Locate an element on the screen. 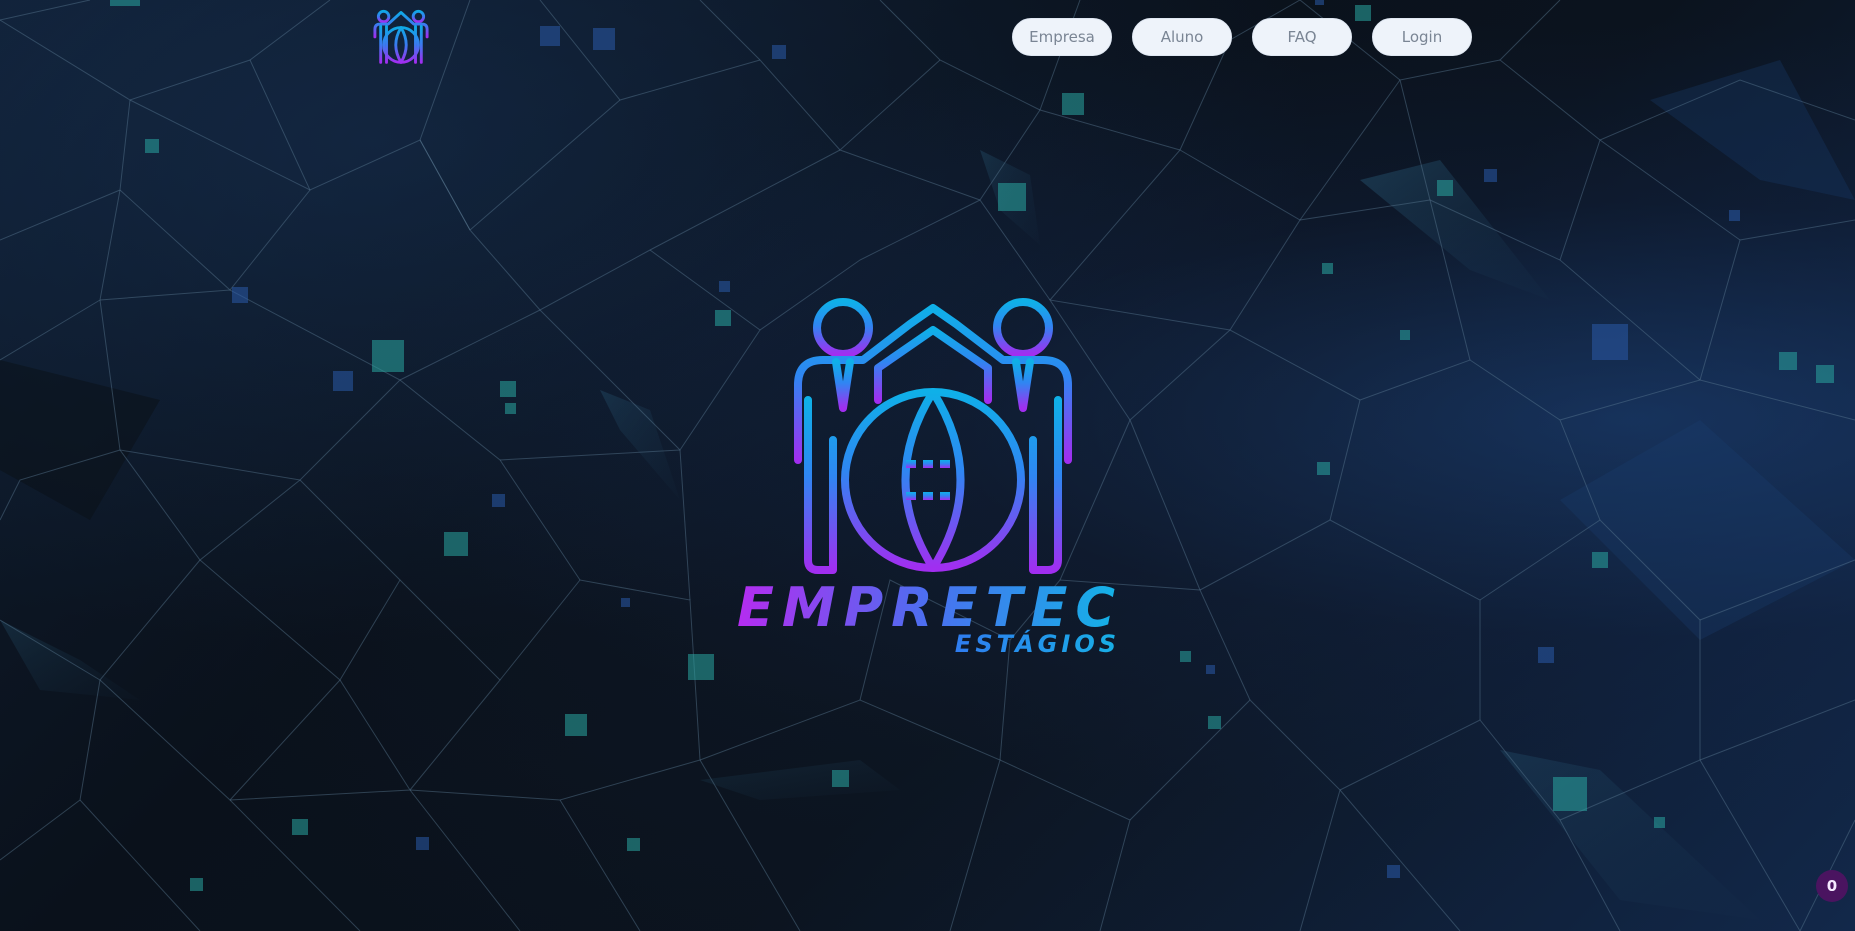 This screenshot has height=931, width=1855. header-logo is located at coordinates (401, 38).